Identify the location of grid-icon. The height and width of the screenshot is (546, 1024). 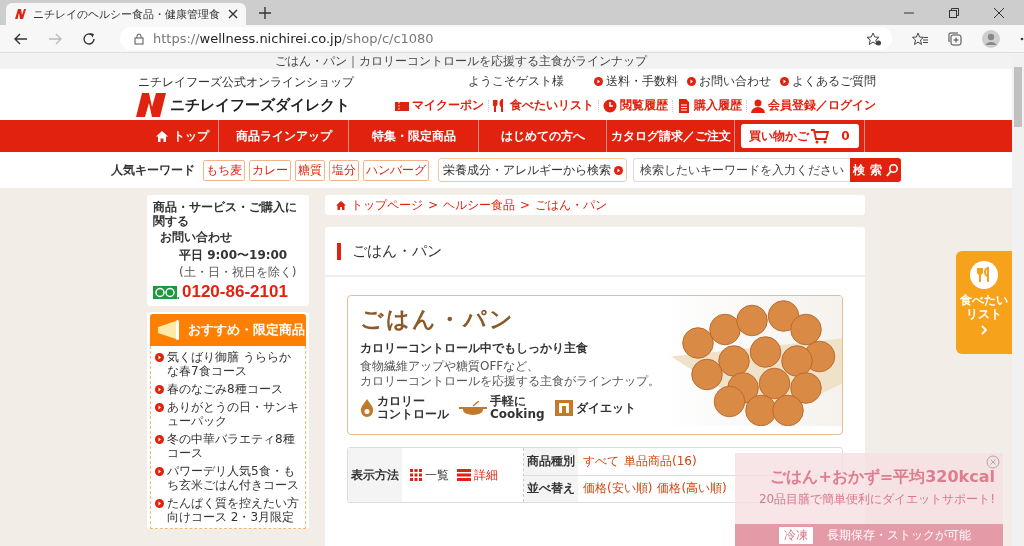
(416, 475).